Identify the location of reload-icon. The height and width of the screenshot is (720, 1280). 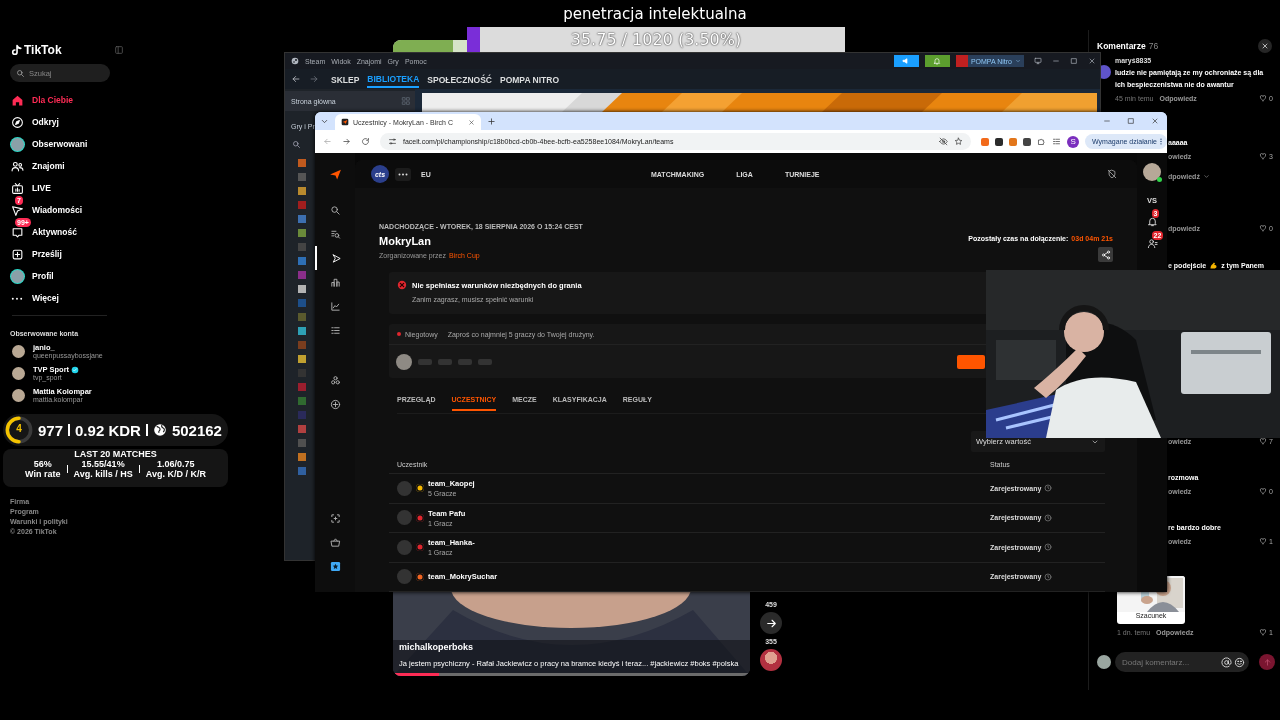
(365, 141).